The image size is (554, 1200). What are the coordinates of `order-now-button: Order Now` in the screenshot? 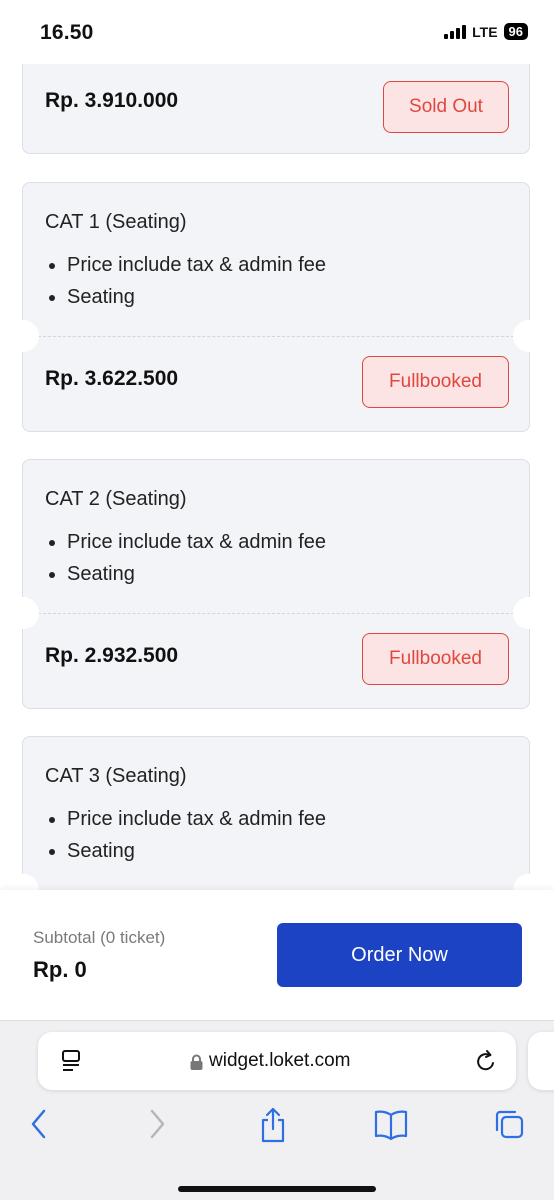 It's located at (399, 955).